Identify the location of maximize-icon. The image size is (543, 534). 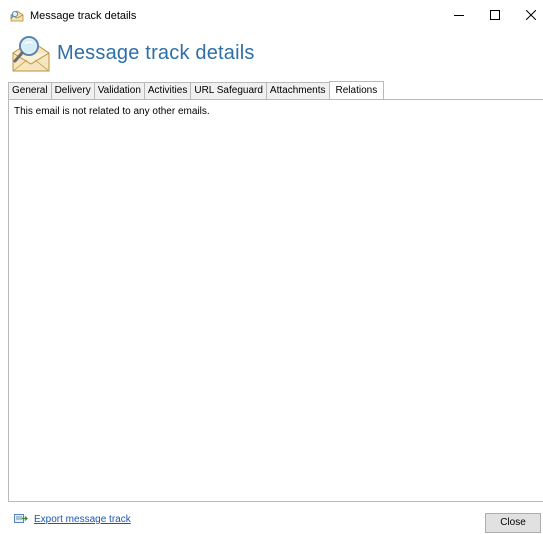
(495, 16).